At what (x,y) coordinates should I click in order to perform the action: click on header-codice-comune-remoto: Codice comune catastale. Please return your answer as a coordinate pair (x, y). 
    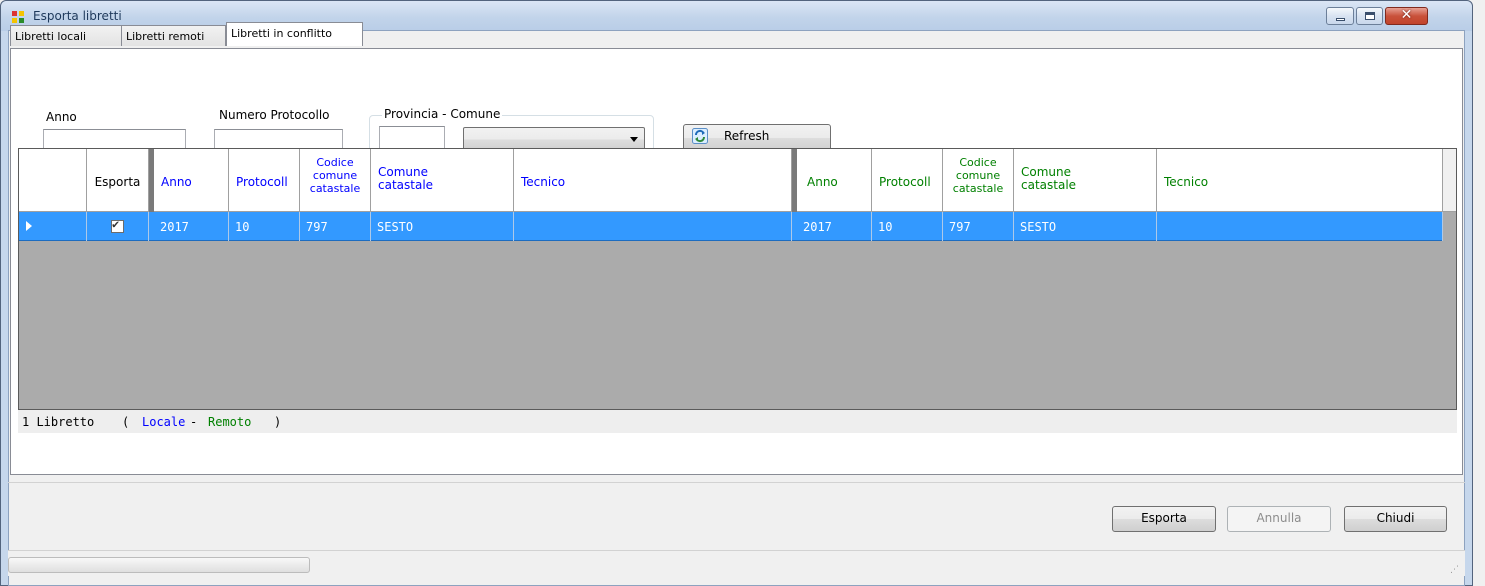
    Looking at the image, I should click on (978, 180).